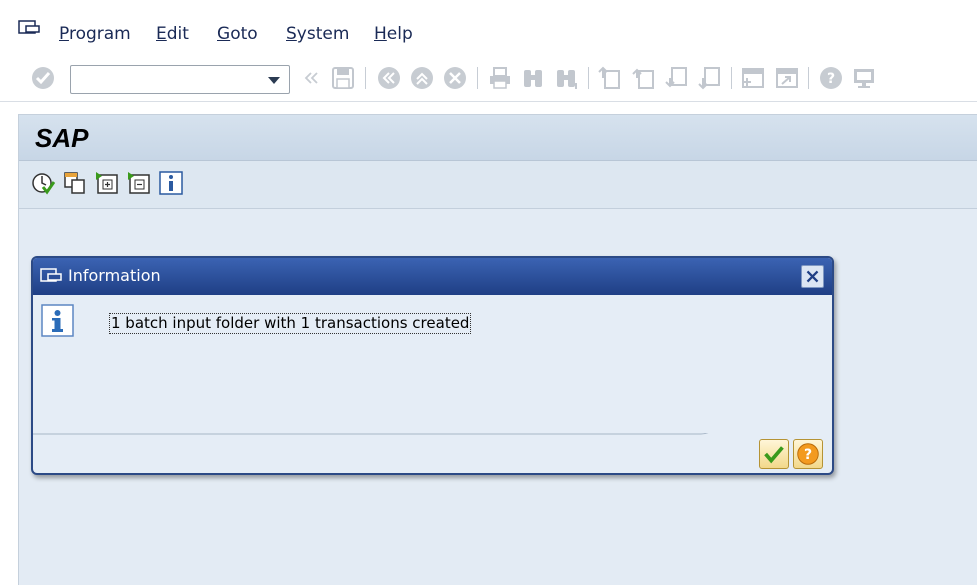 The image size is (977, 585). Describe the element at coordinates (75, 183) in the screenshot. I see `copy-icon` at that location.